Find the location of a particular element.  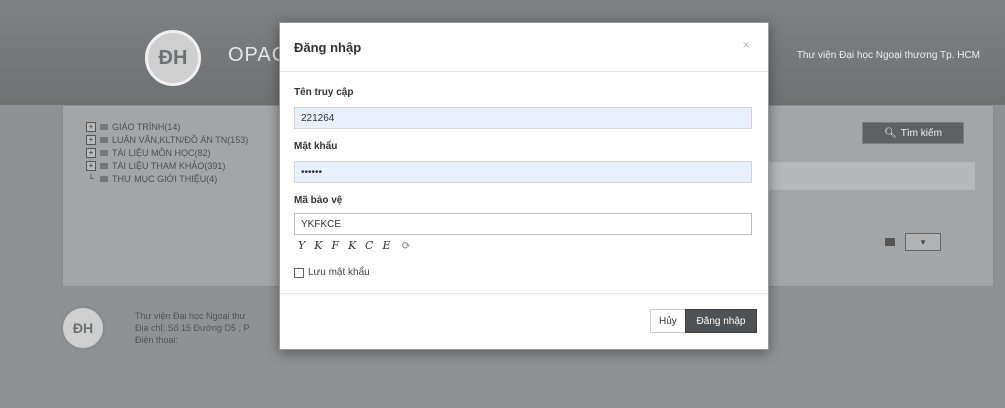

university-name: Thư viện Đại học Ngoại thương Tp. HCM is located at coordinates (888, 55).